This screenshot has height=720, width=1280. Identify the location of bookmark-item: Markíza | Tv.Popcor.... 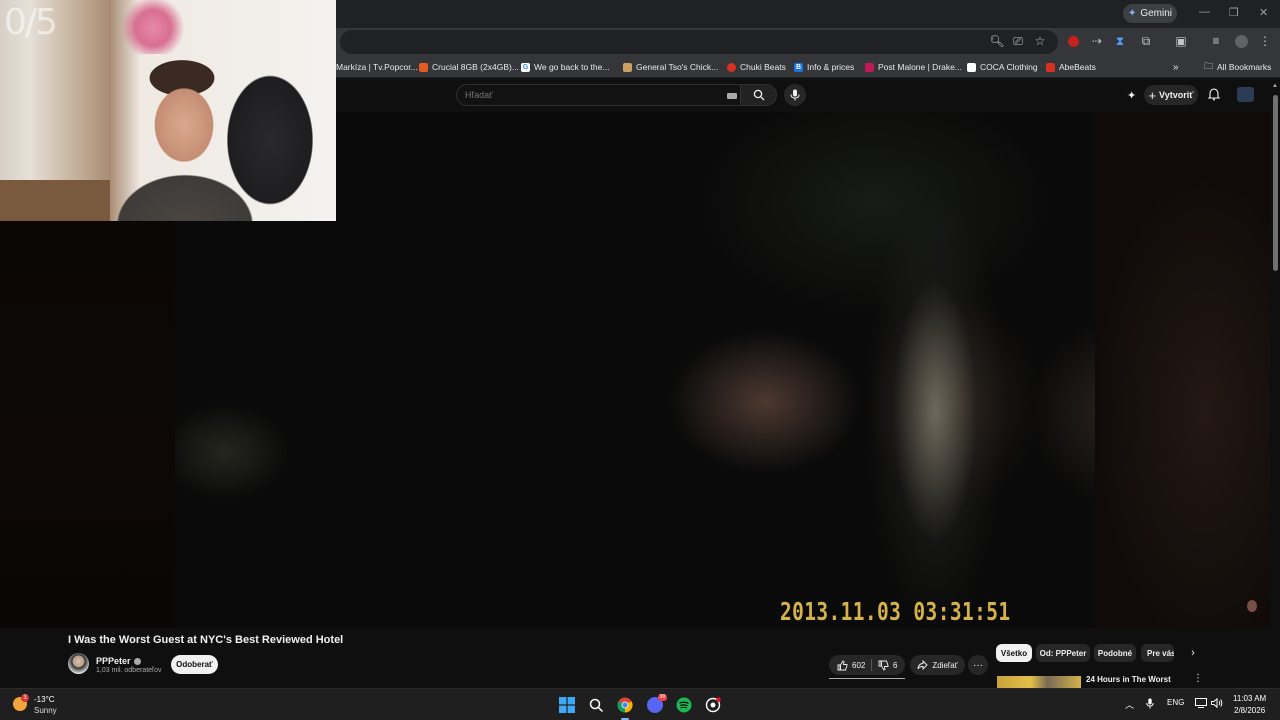
(377, 67).